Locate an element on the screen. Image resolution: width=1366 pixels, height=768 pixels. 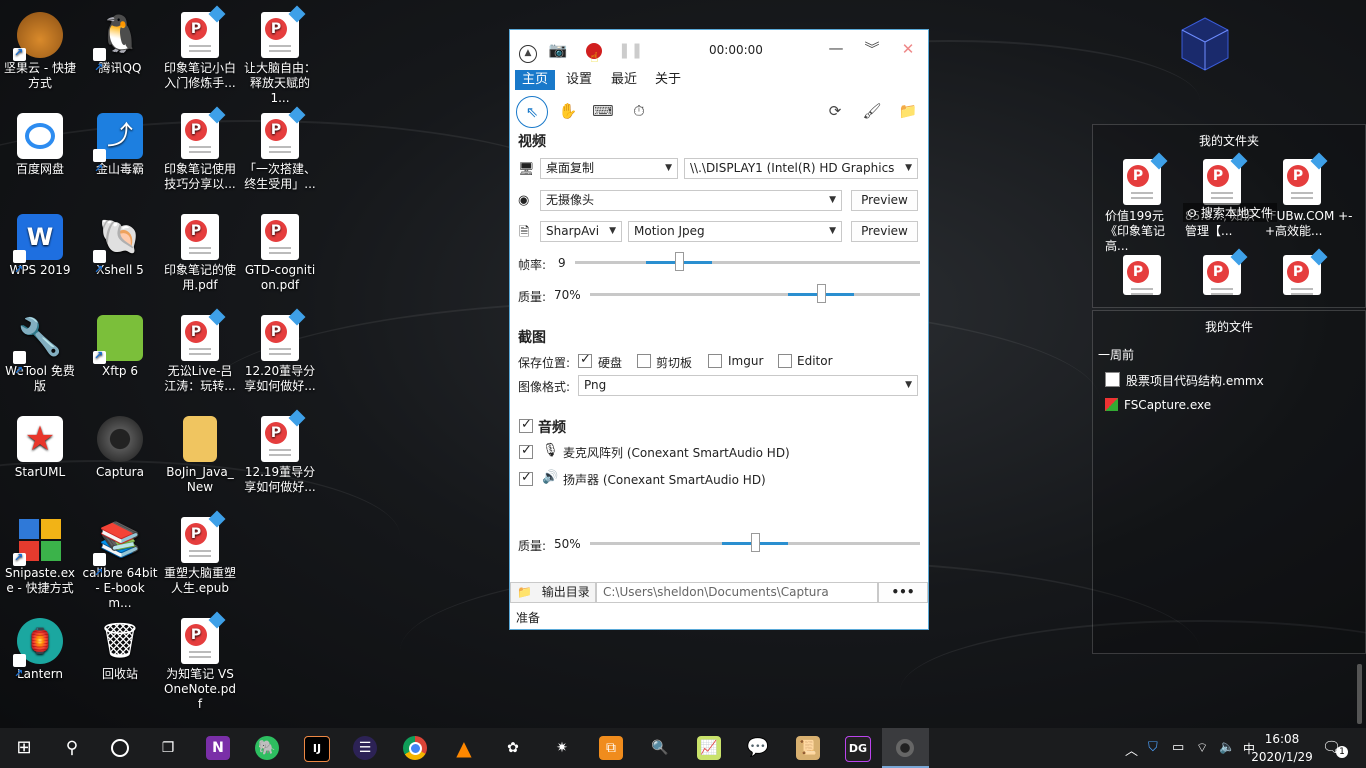
close-button: ✕ is located at coordinates (908, 49).